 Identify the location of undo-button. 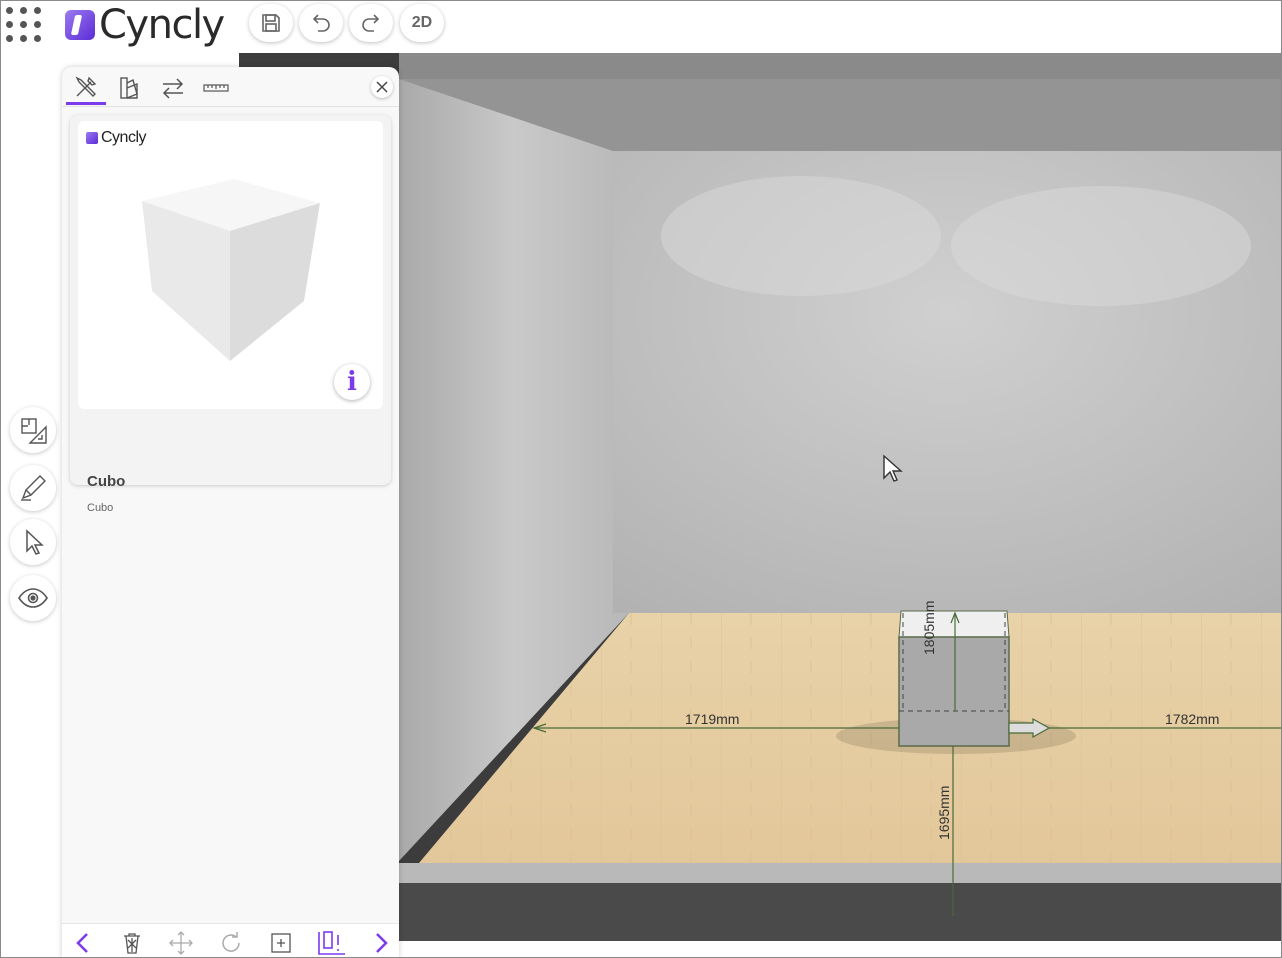
(321, 23).